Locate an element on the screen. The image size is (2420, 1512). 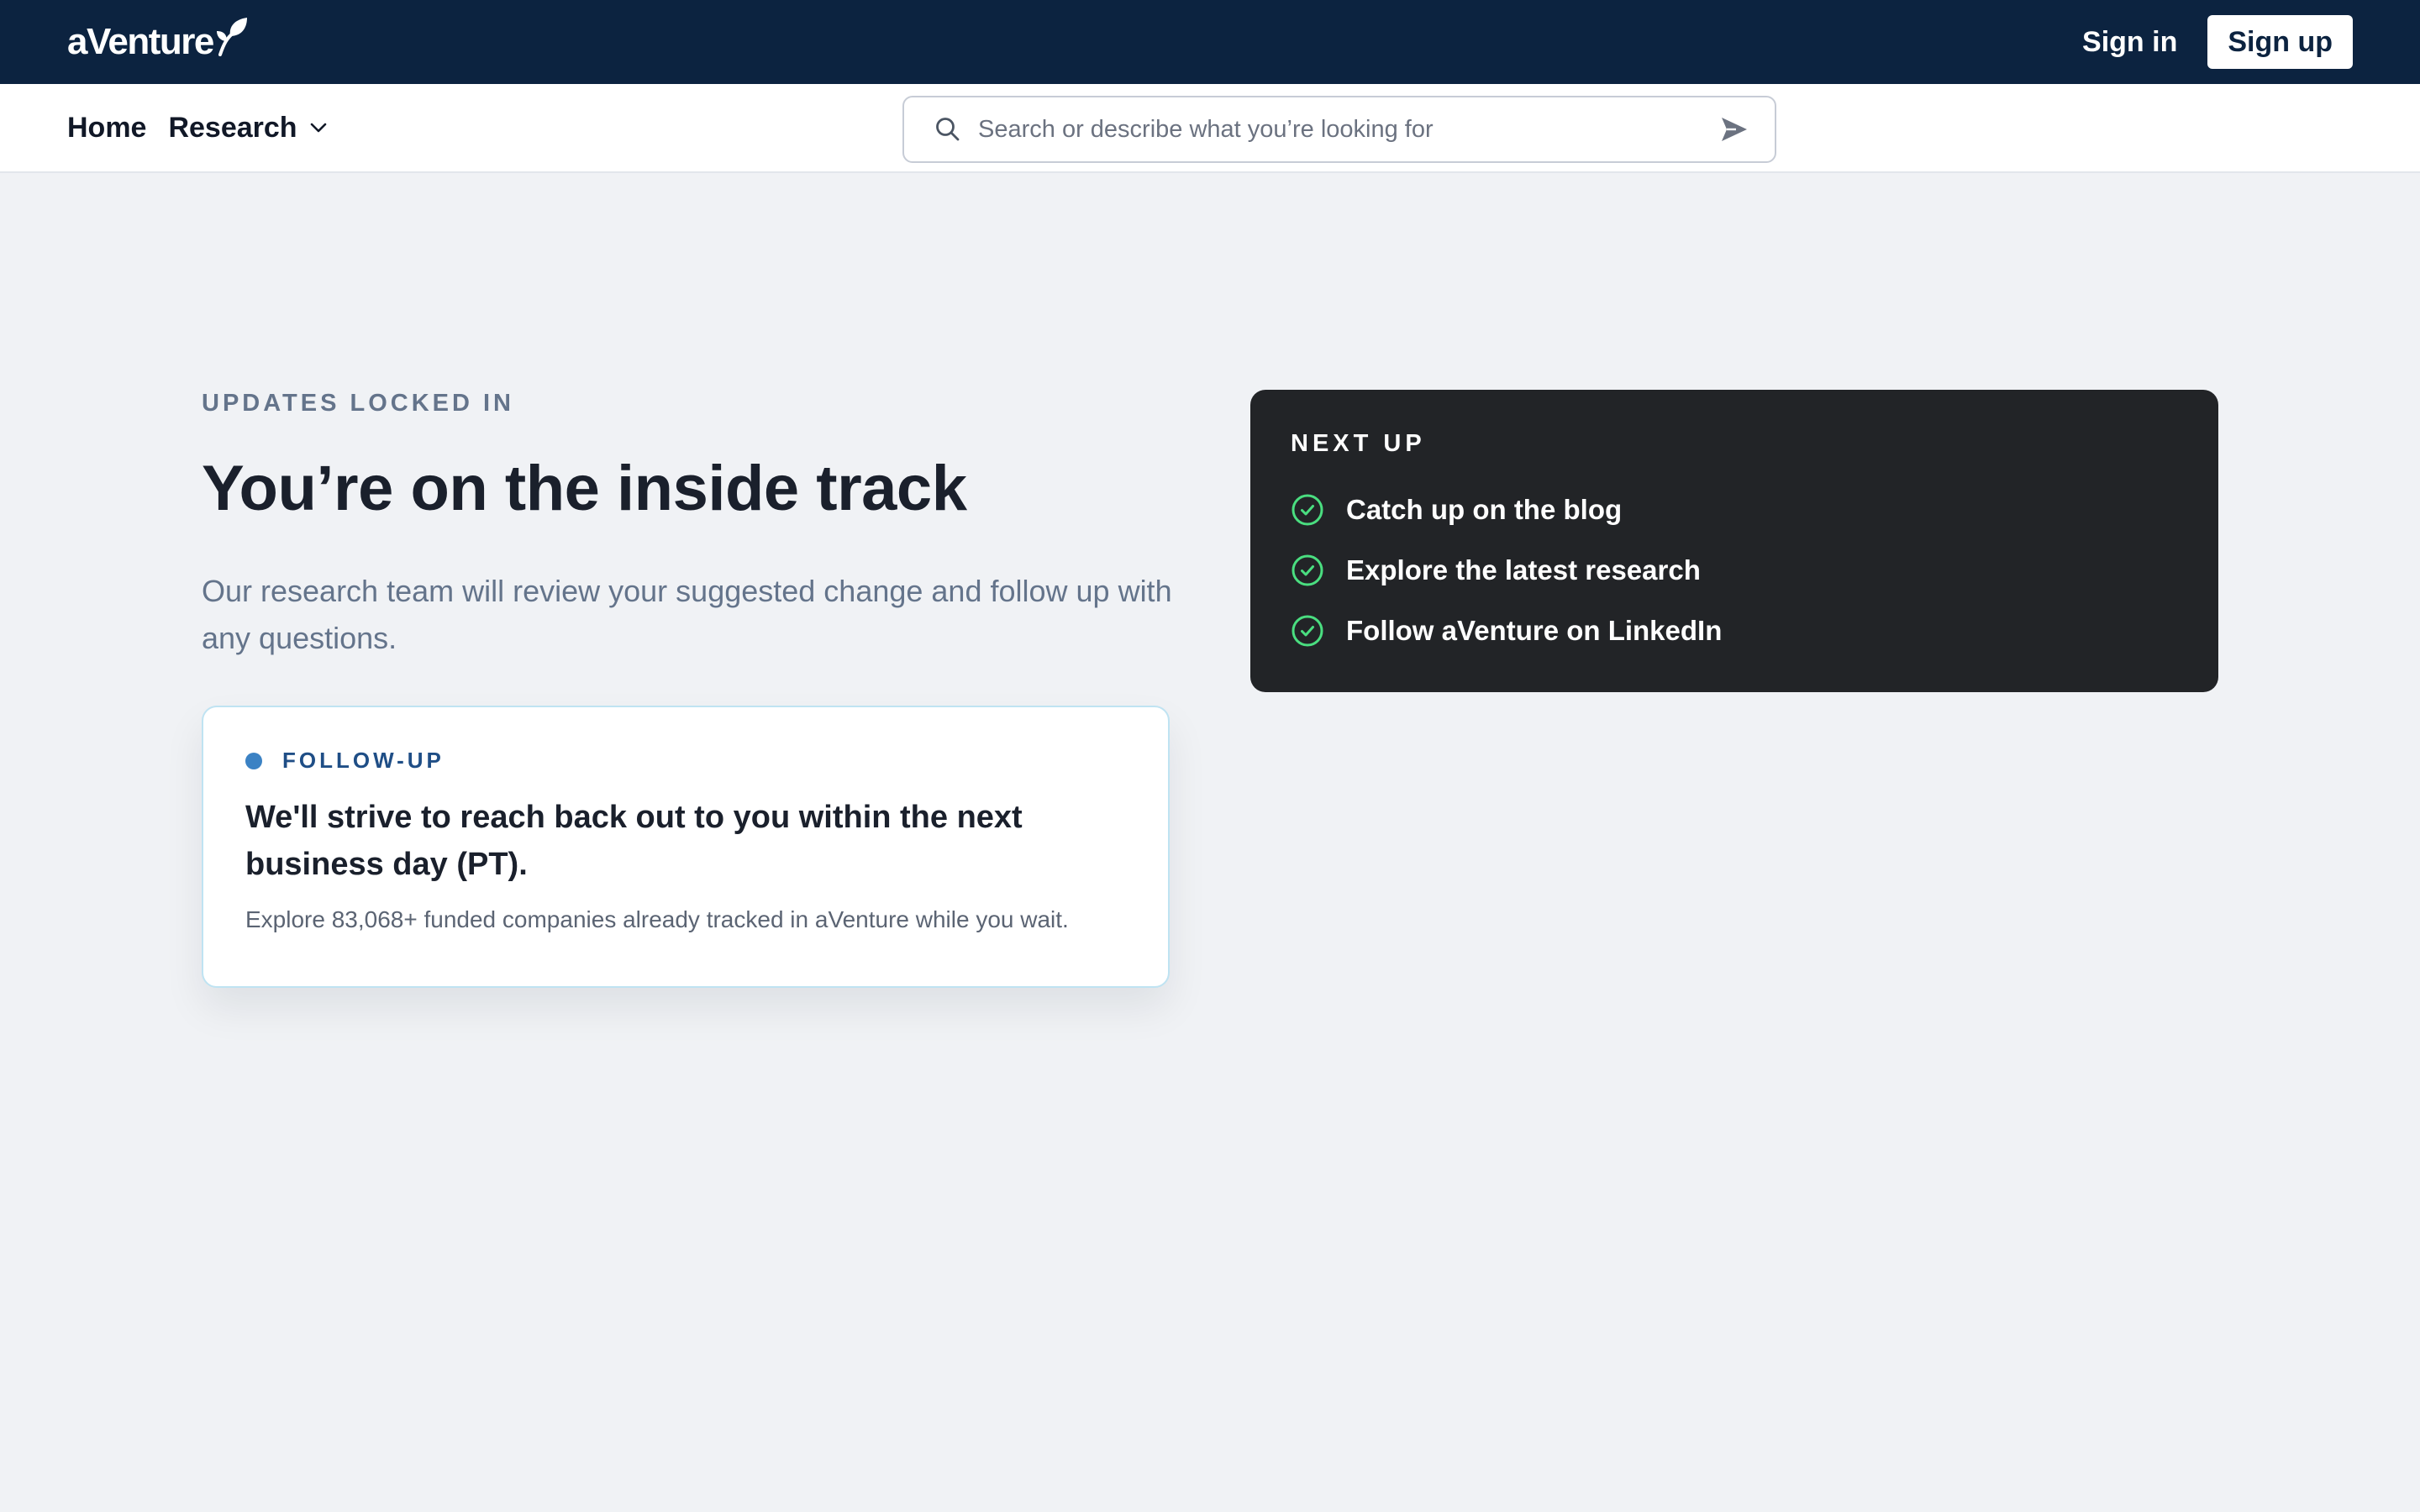
auth-actions: Sign in Sign up is located at coordinates (2217, 42).